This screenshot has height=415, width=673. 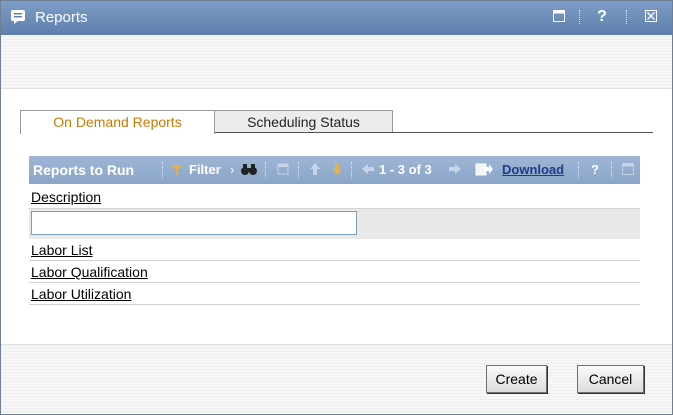 I want to click on report-link-labor-qualification: Labor Qualification, so click(x=89, y=272).